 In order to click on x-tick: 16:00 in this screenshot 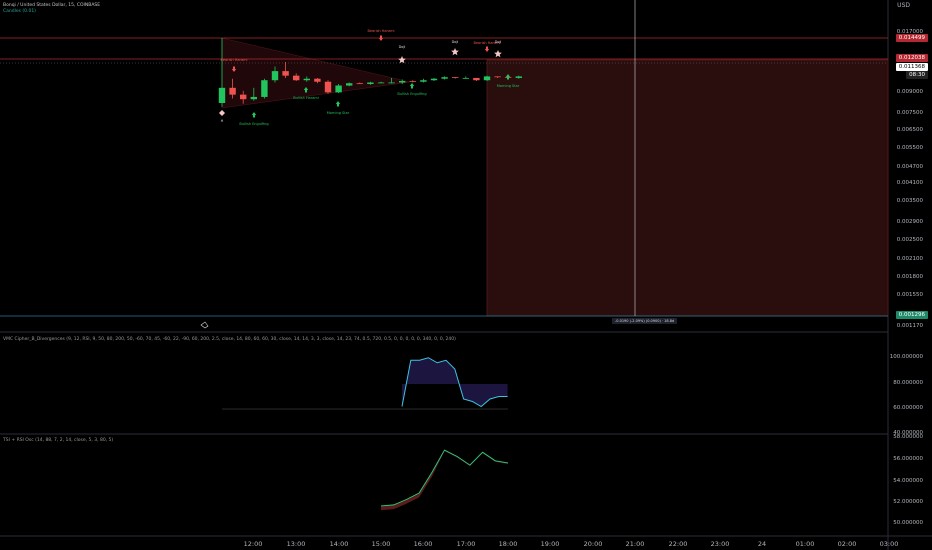, I will do `click(423, 544)`.